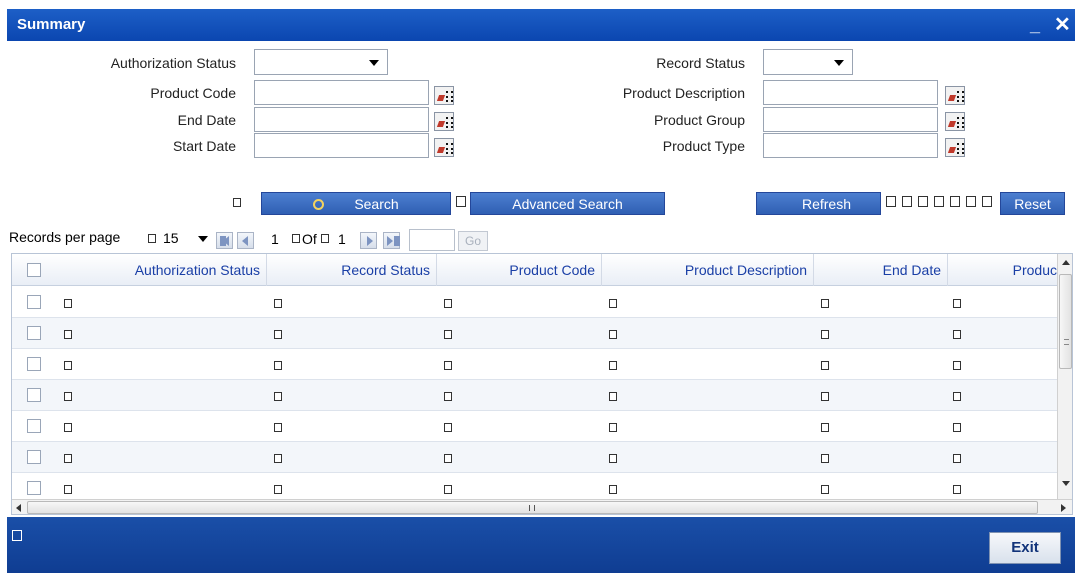 The width and height of the screenshot is (1075, 573). I want to click on product-group-field, so click(850, 119).